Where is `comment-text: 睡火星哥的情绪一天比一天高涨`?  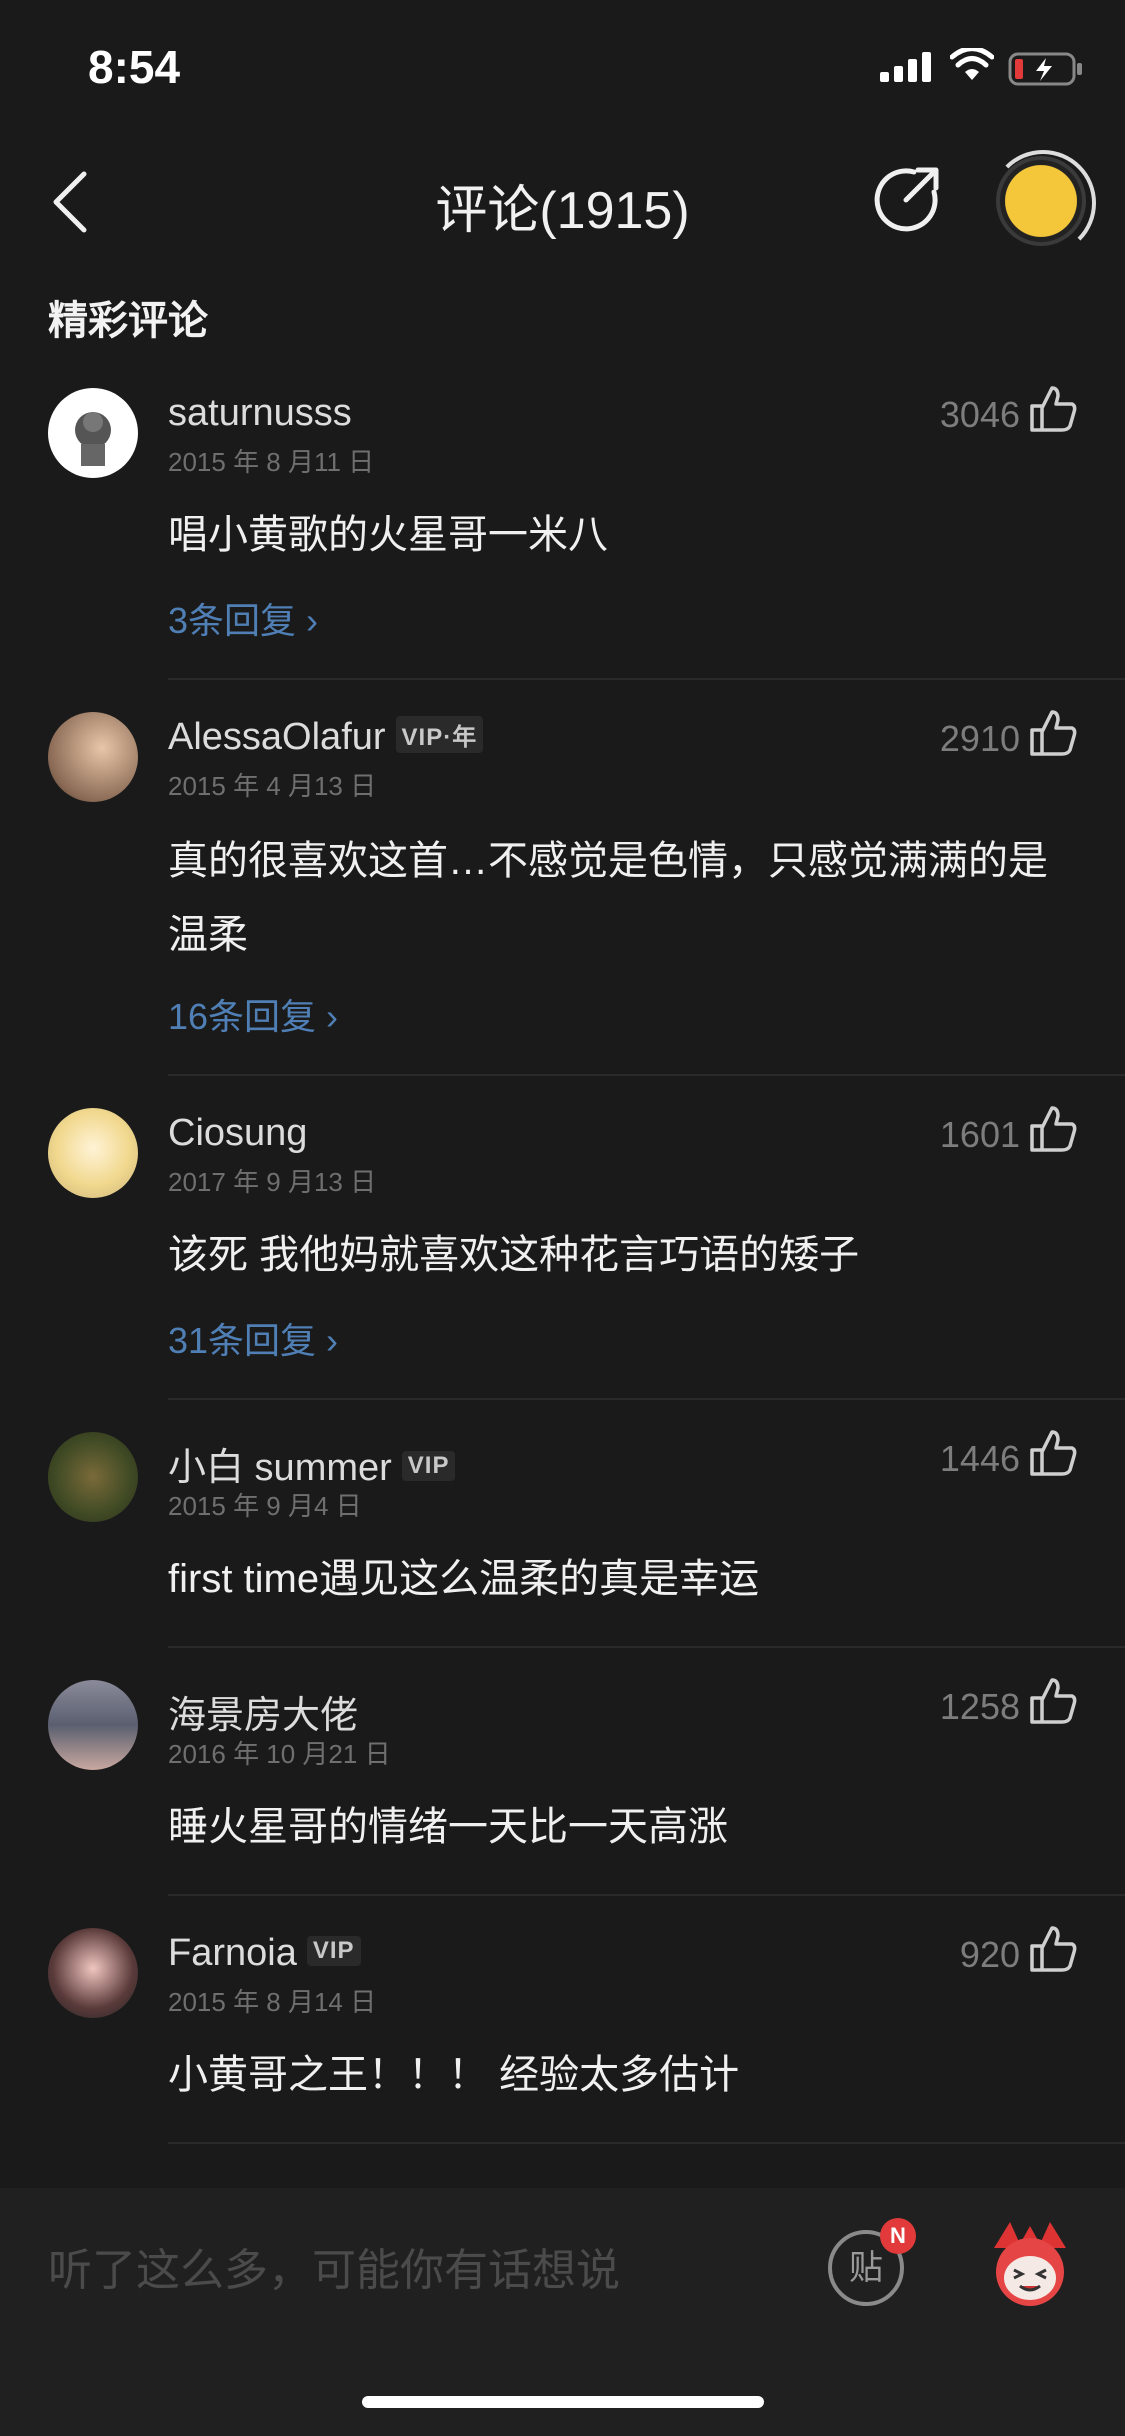
comment-text: 睡火星哥的情绪一天比一天高涨 is located at coordinates (448, 1827).